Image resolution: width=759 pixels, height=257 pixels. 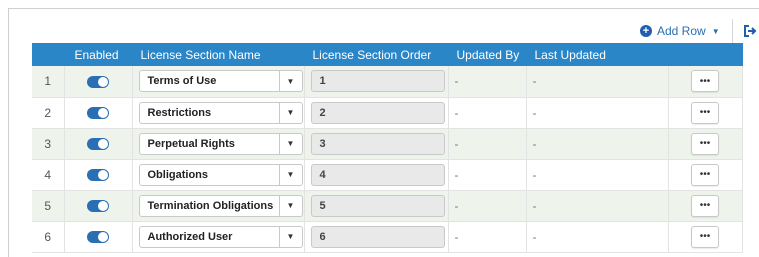 What do you see at coordinates (48, 82) in the screenshot?
I see `row-index: 1` at bounding box center [48, 82].